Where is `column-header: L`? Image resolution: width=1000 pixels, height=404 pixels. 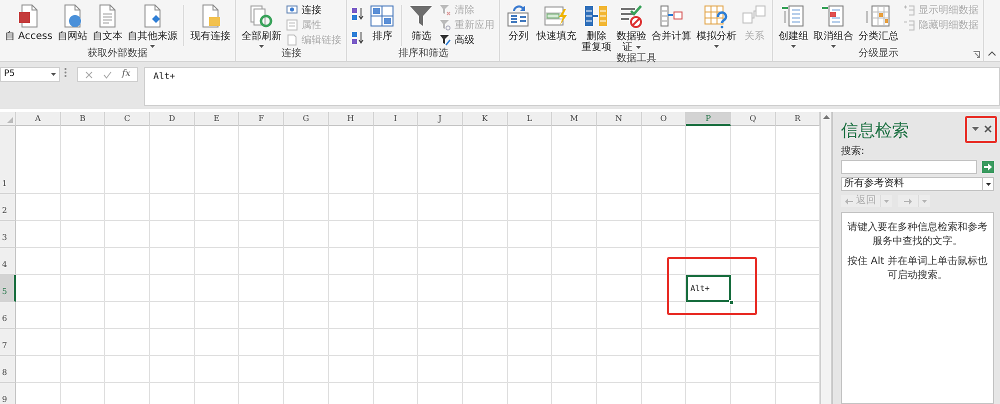
column-header: L is located at coordinates (530, 119).